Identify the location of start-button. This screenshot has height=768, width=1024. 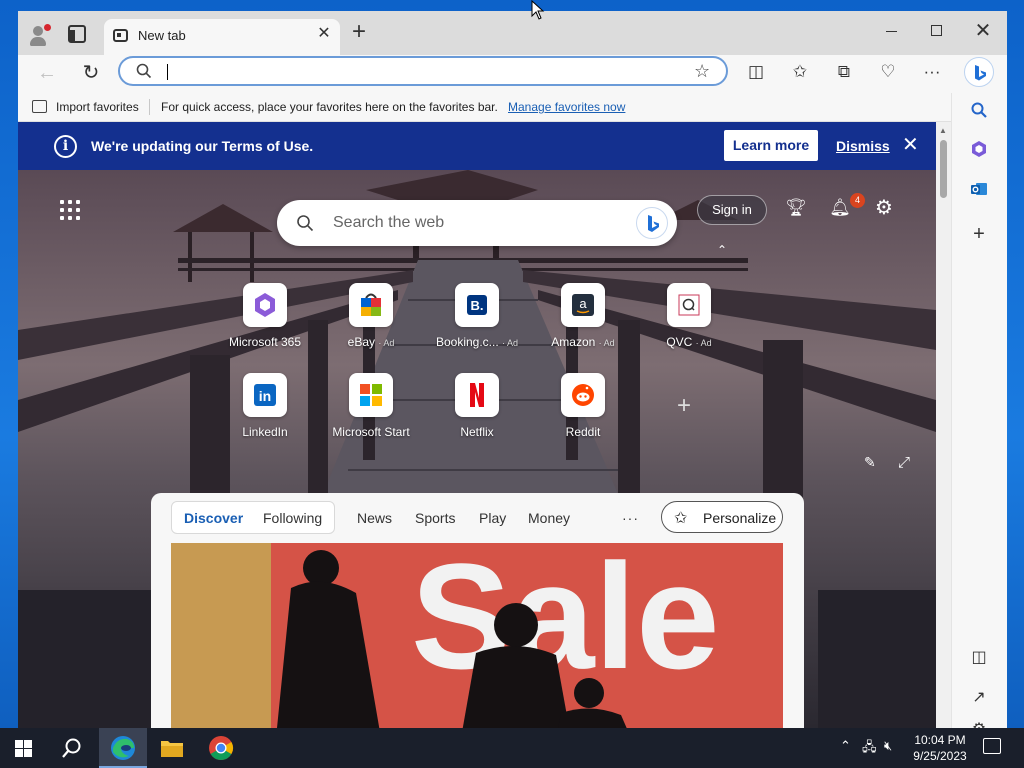
(23, 748).